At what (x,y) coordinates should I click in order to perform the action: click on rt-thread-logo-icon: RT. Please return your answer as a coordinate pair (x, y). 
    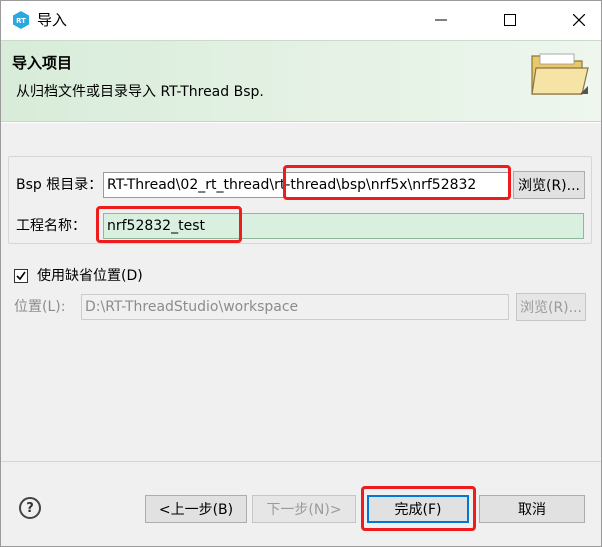
    Looking at the image, I should click on (21, 20).